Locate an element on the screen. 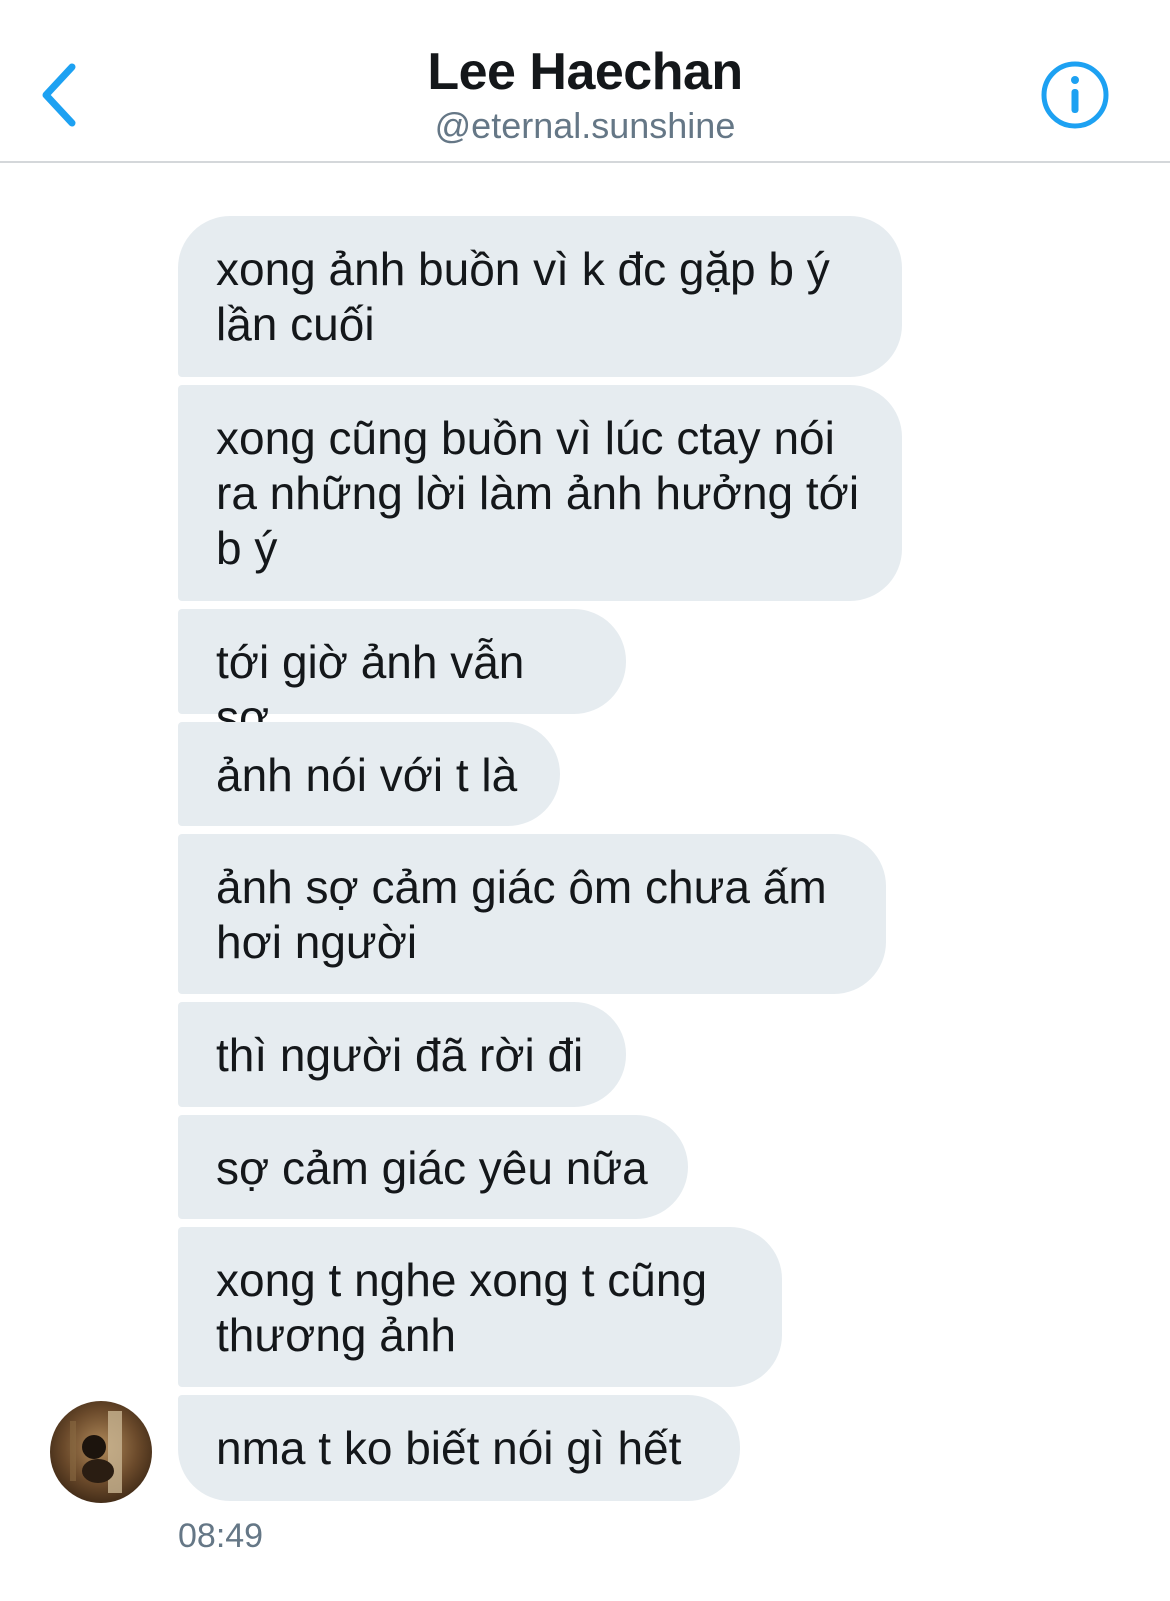  message-bubble: tới giờ ảnh vẫn sợ is located at coordinates (402, 676).